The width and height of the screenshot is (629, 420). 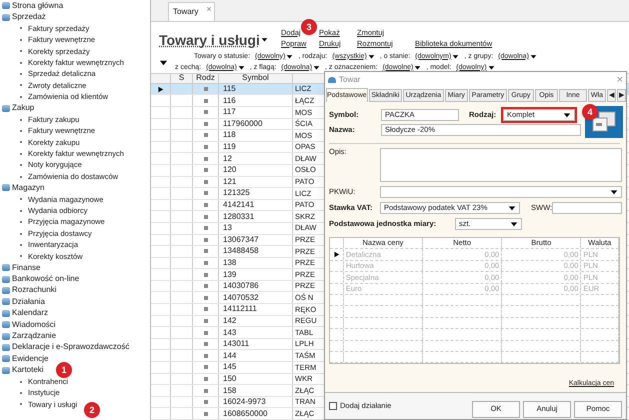 What do you see at coordinates (229, 367) in the screenshot?
I see `table-cell: 145` at bounding box center [229, 367].